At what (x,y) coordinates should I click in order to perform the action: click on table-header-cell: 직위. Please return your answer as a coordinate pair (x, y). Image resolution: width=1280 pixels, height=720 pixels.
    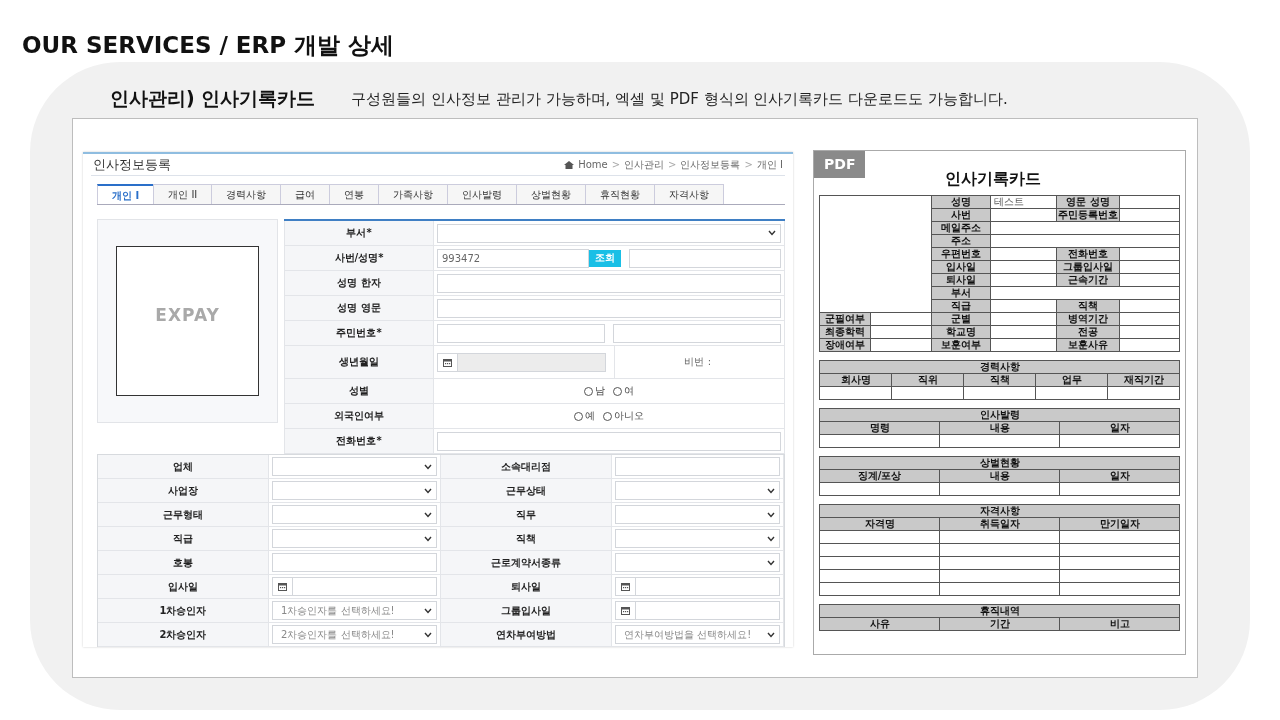
    Looking at the image, I should click on (927, 380).